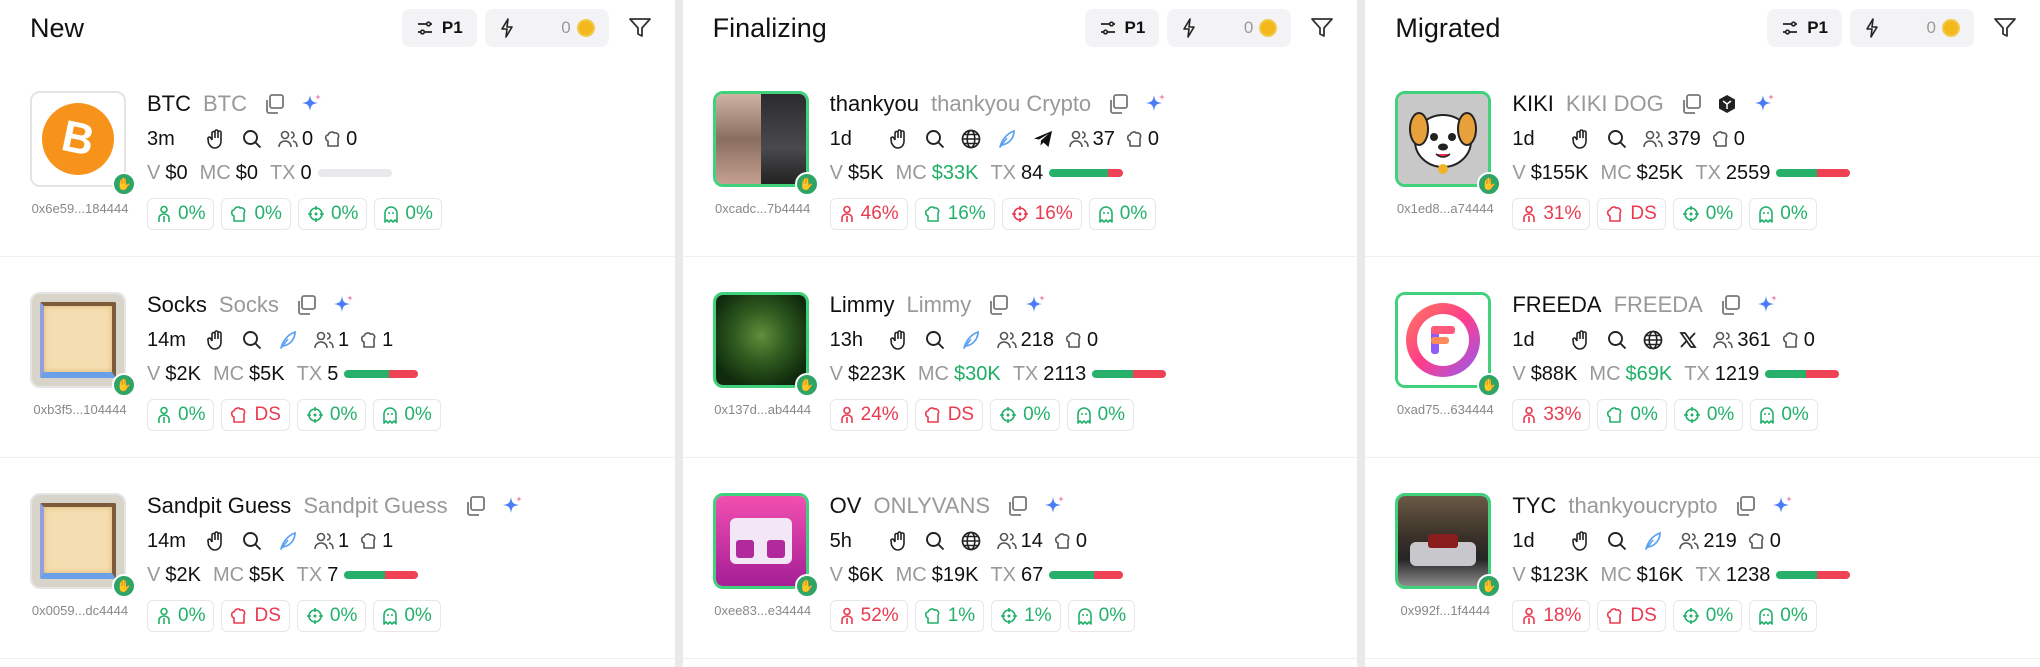 The image size is (2040, 667). I want to click on x-twitter-icon, so click(1688, 340).